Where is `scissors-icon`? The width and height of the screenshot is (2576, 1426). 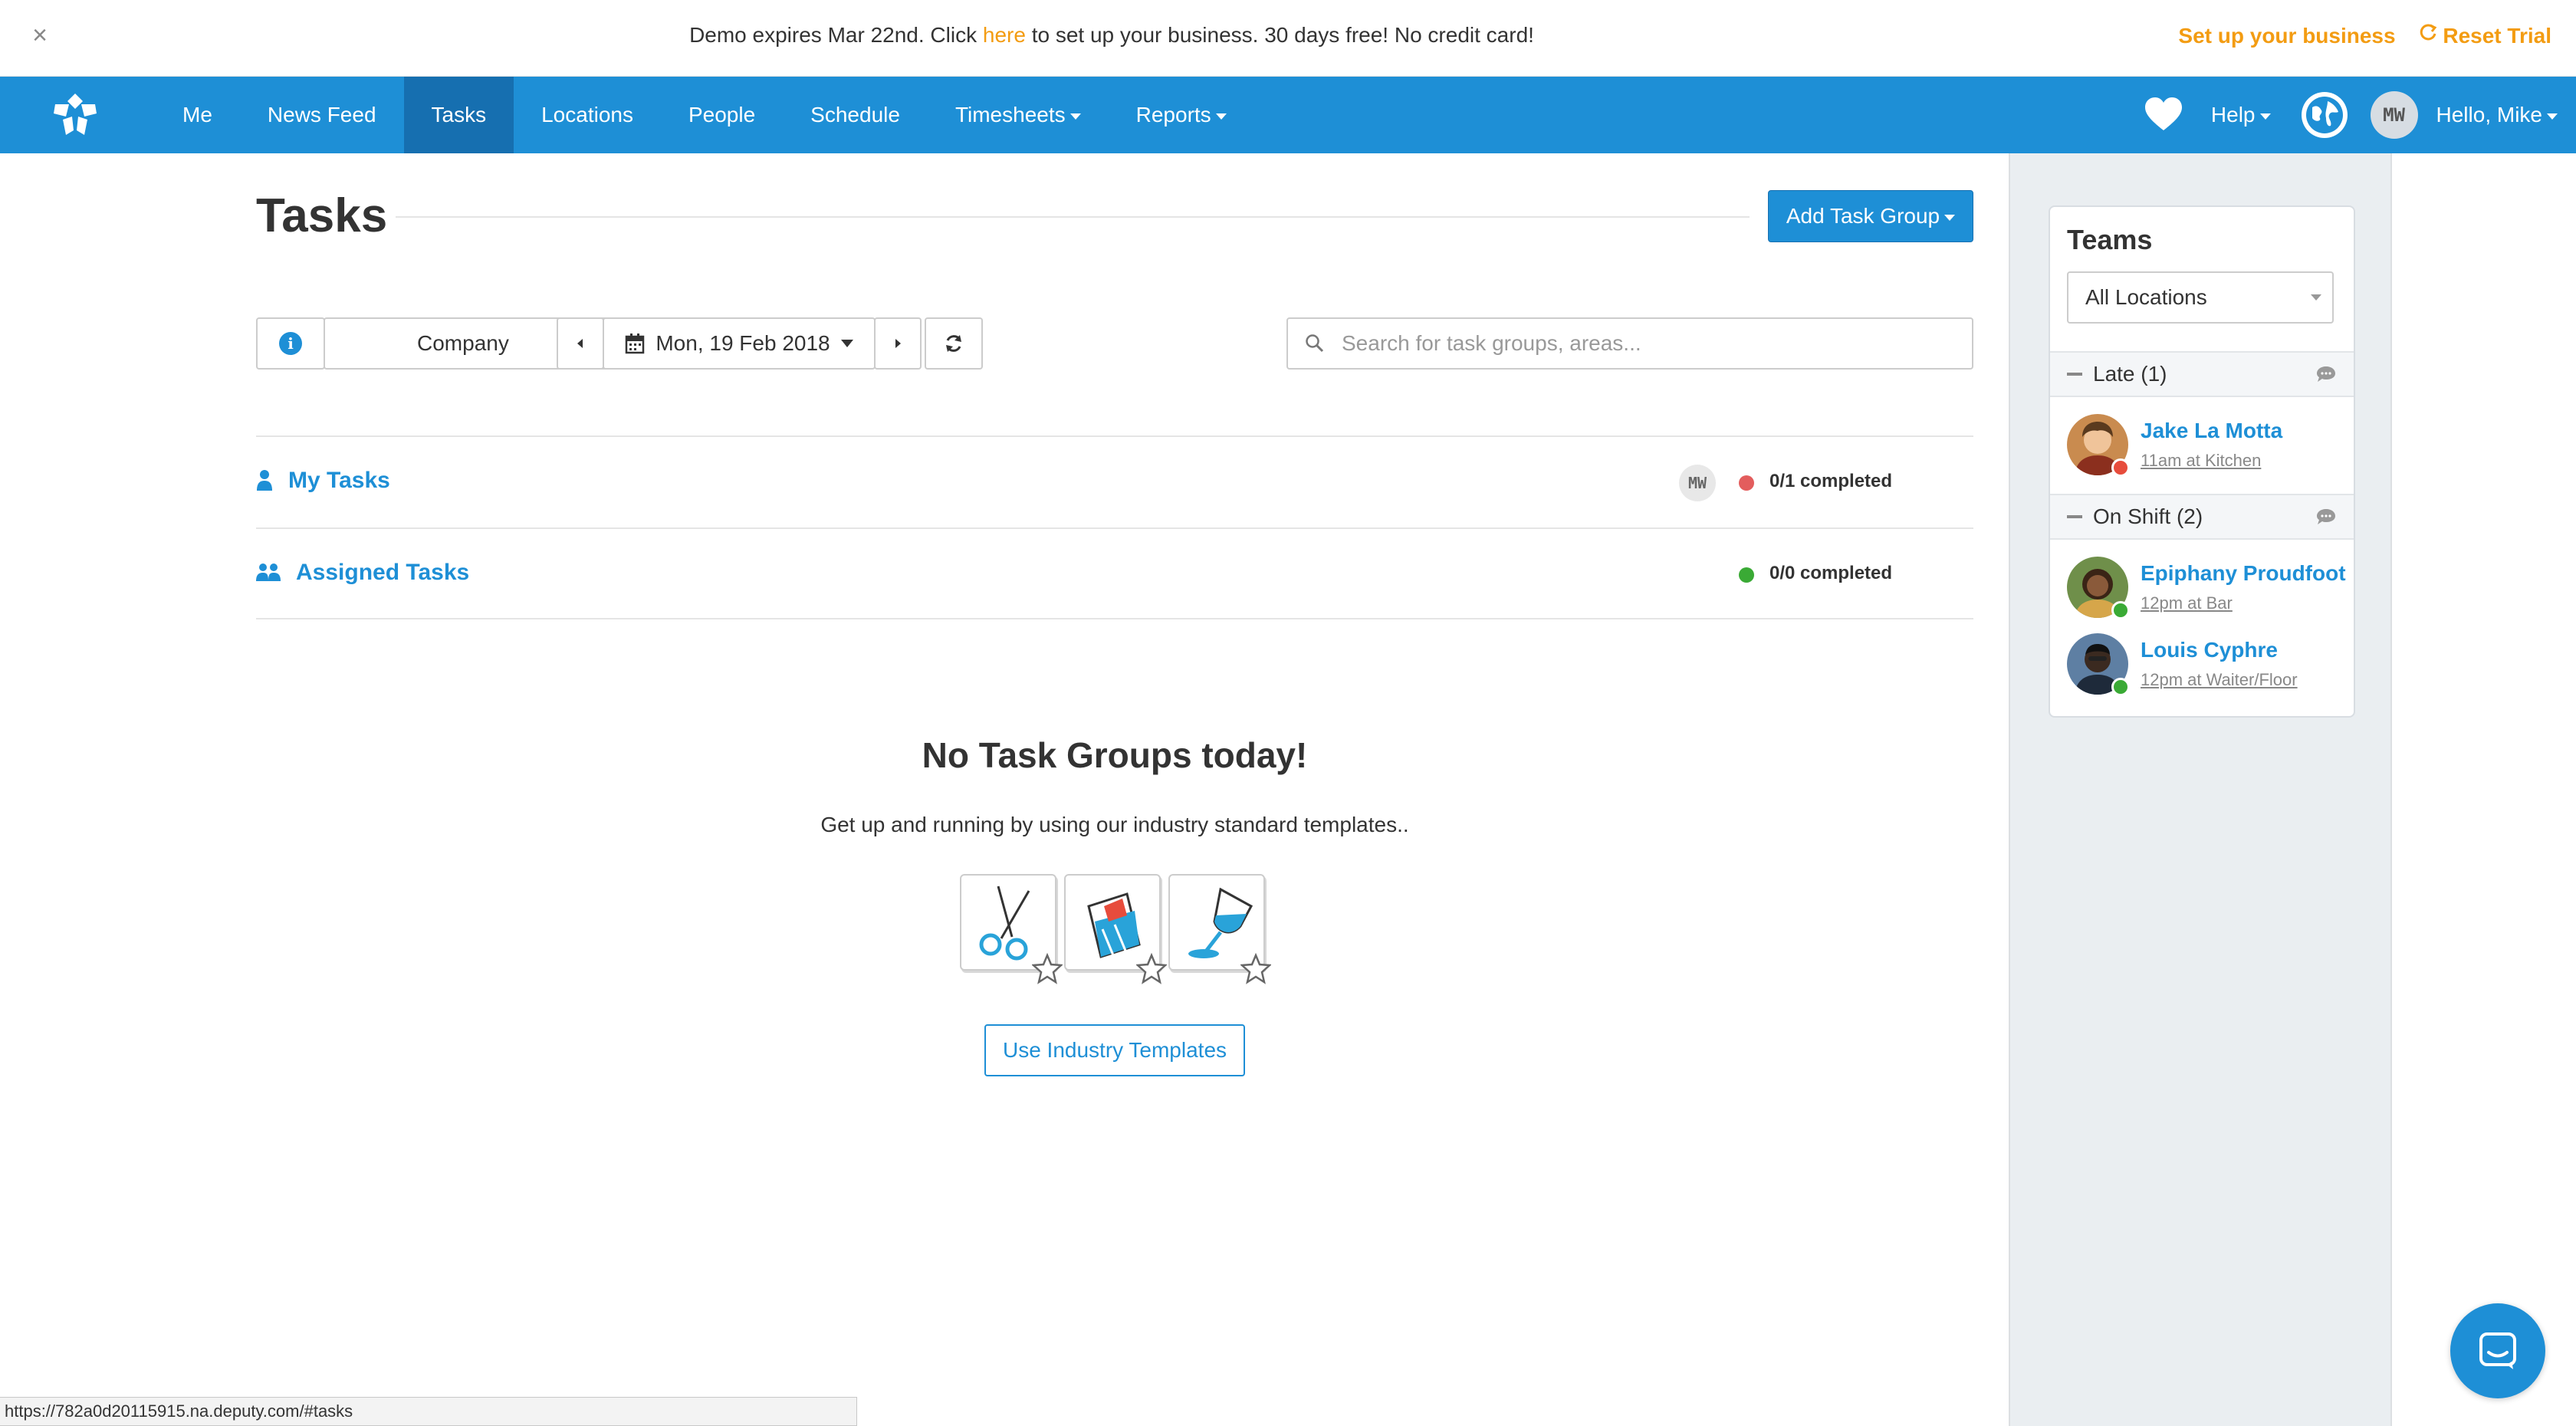 scissors-icon is located at coordinates (1011, 929).